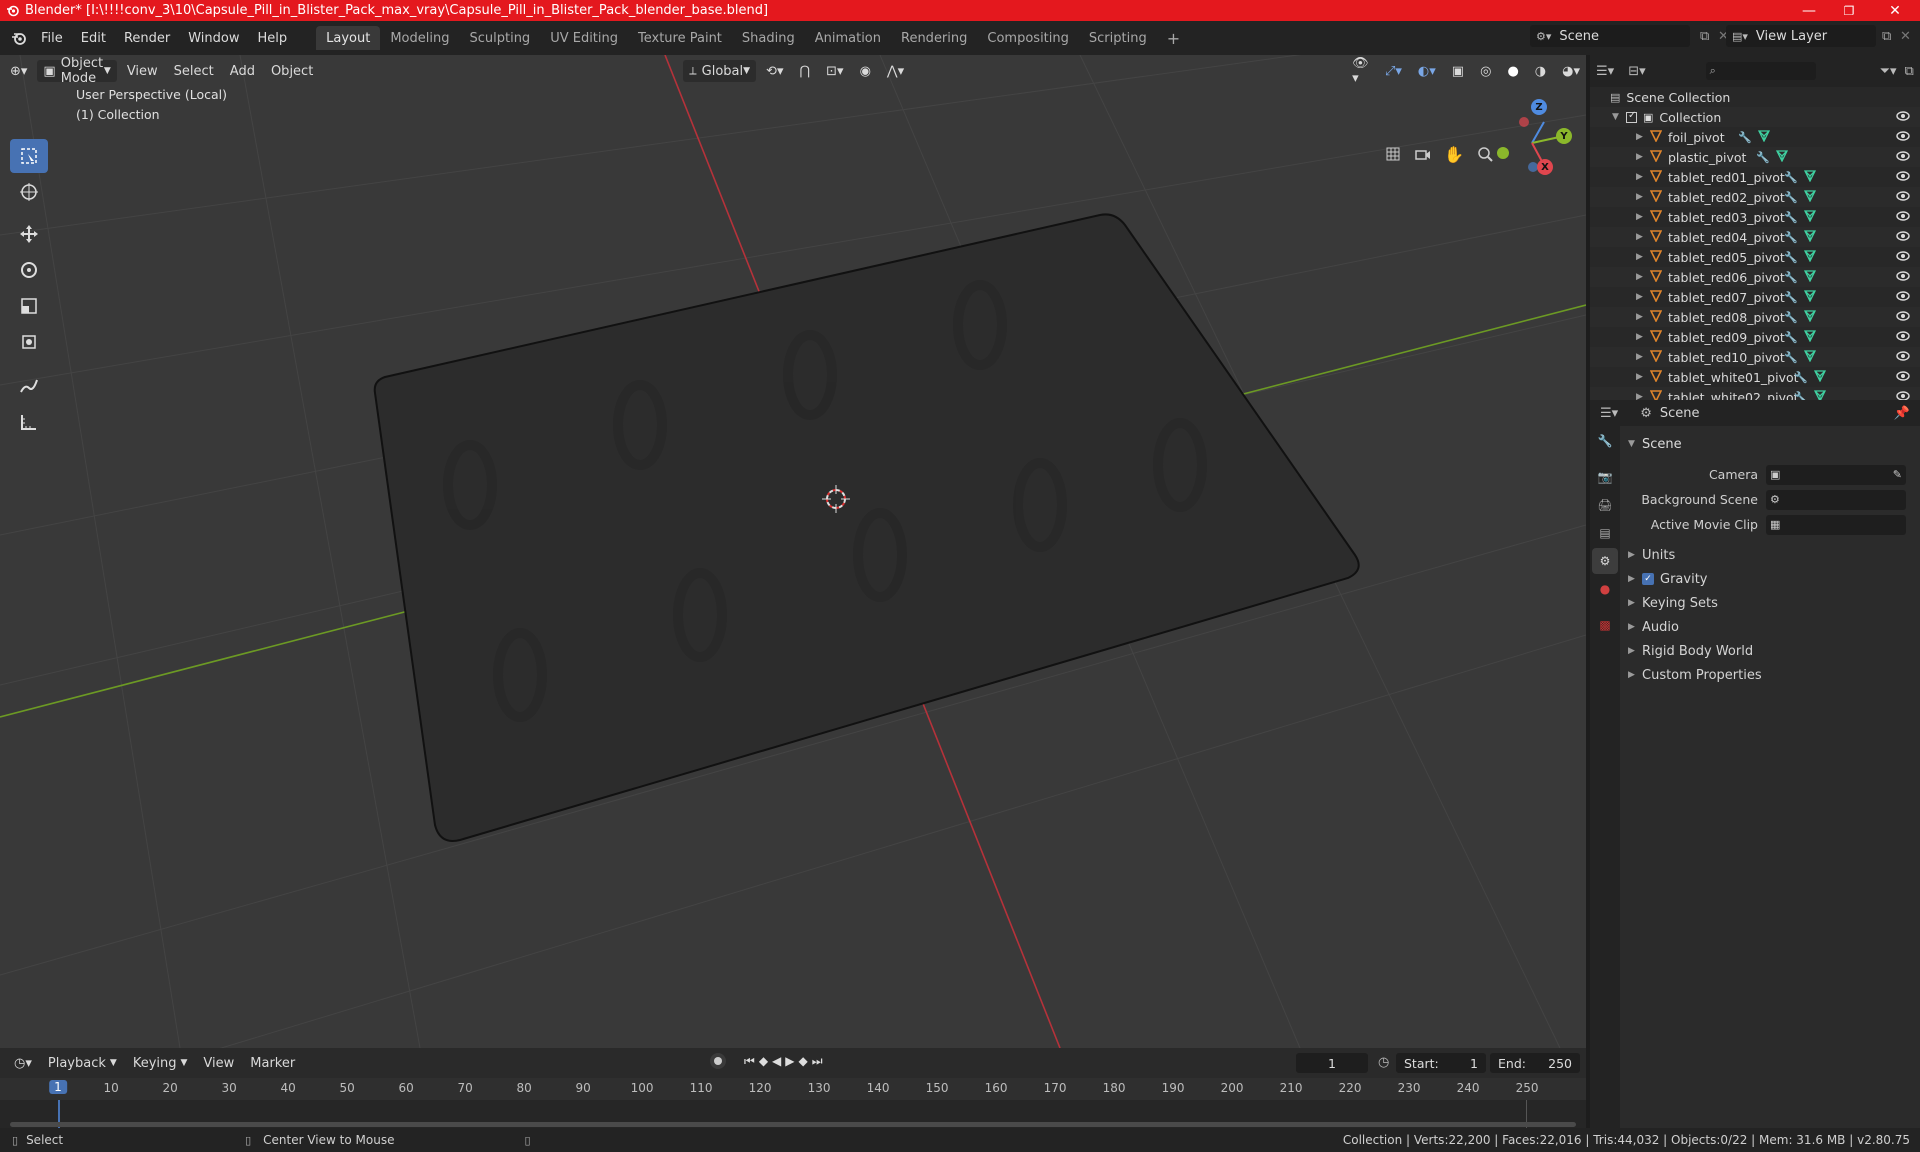  Describe the element at coordinates (29, 422) in the screenshot. I see `measure-tool` at that location.